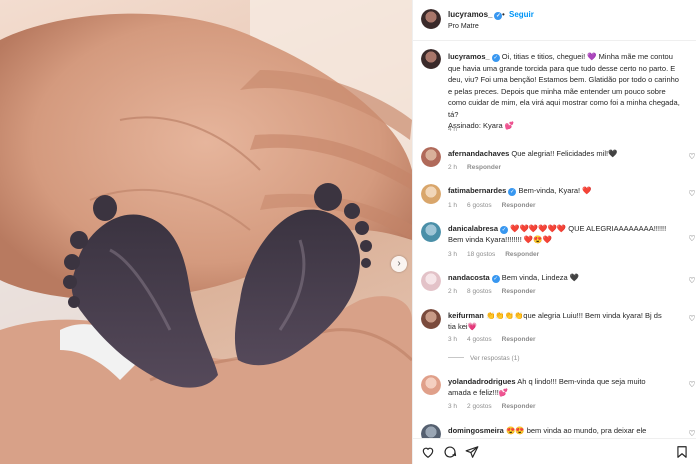 The height and width of the screenshot is (464, 696). Describe the element at coordinates (576, 430) in the screenshot. I see `comment-body: 😍😍 bem vinda ao mundo, pra deixar ele` at that location.